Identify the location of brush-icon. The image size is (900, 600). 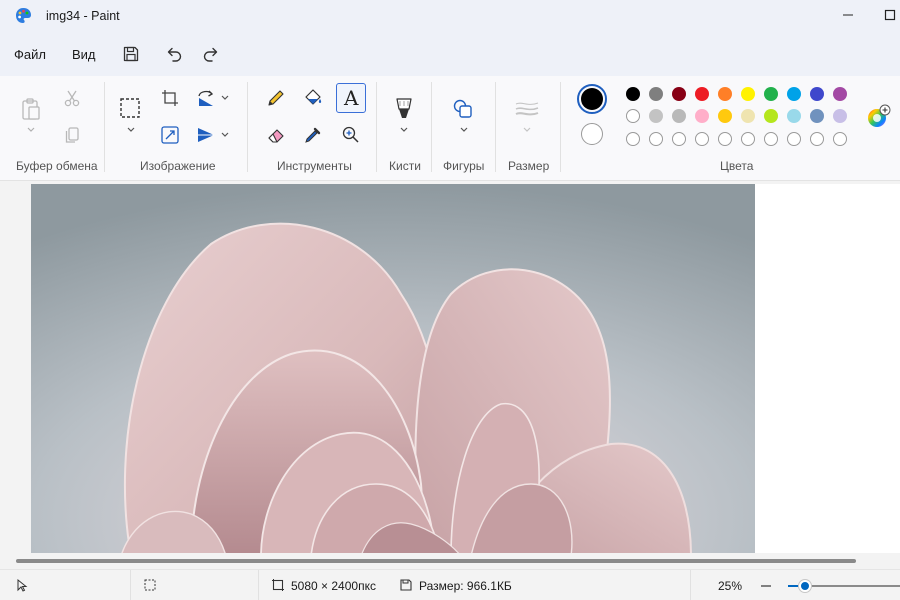
(404, 108).